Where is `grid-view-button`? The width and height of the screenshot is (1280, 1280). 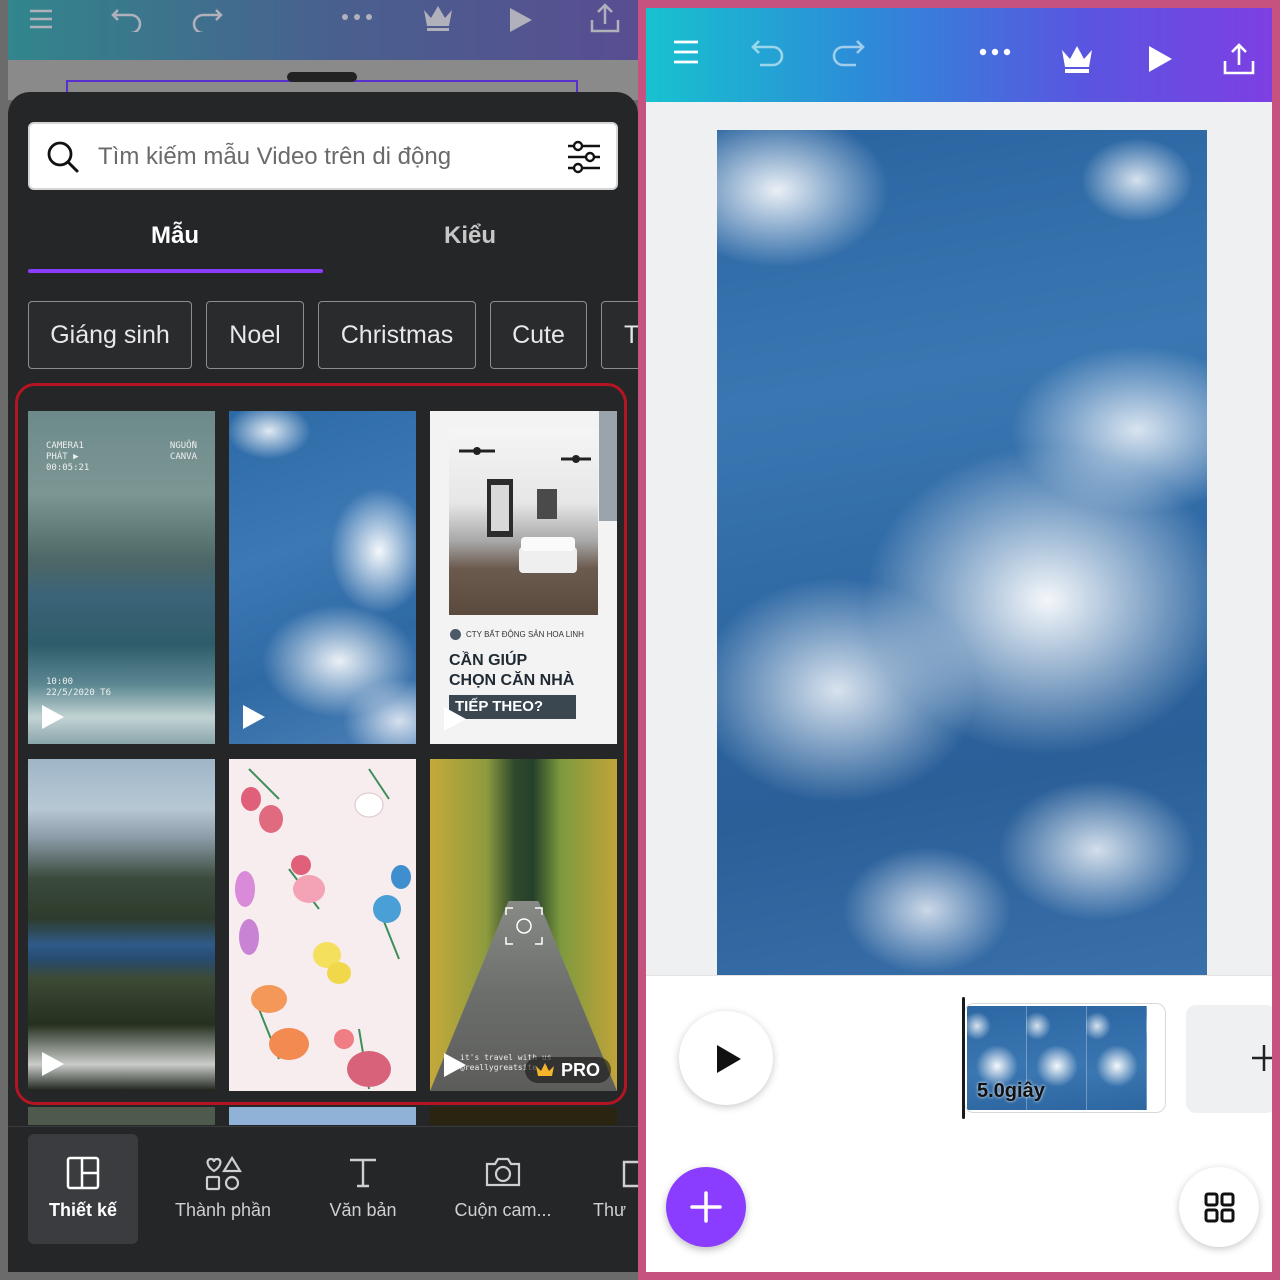 grid-view-button is located at coordinates (1219, 1207).